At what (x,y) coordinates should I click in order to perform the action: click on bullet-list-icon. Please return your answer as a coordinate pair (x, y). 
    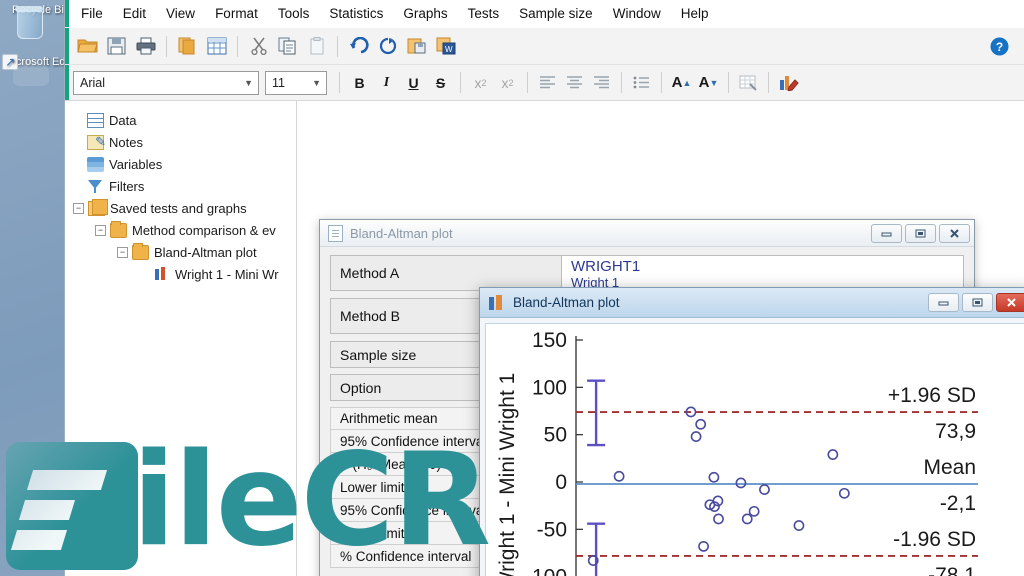
    Looking at the image, I should click on (641, 82).